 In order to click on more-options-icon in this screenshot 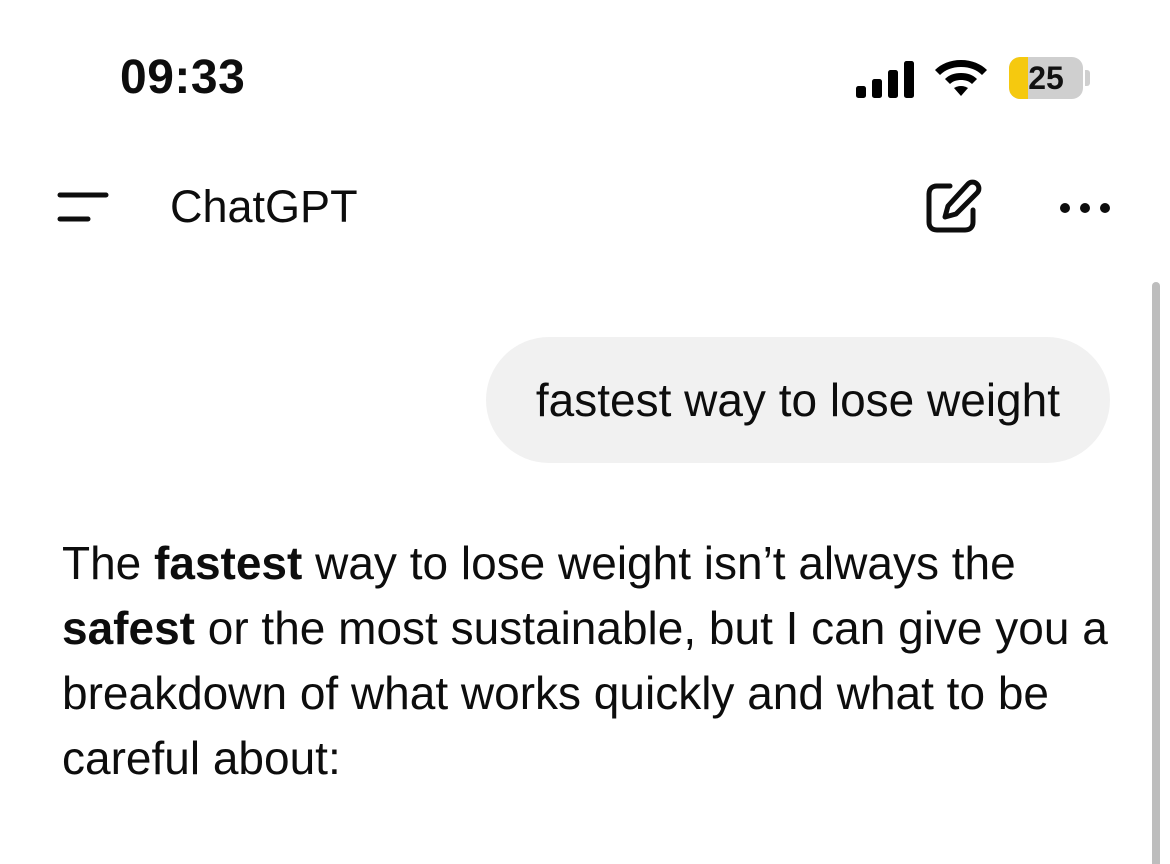, I will do `click(1085, 208)`.